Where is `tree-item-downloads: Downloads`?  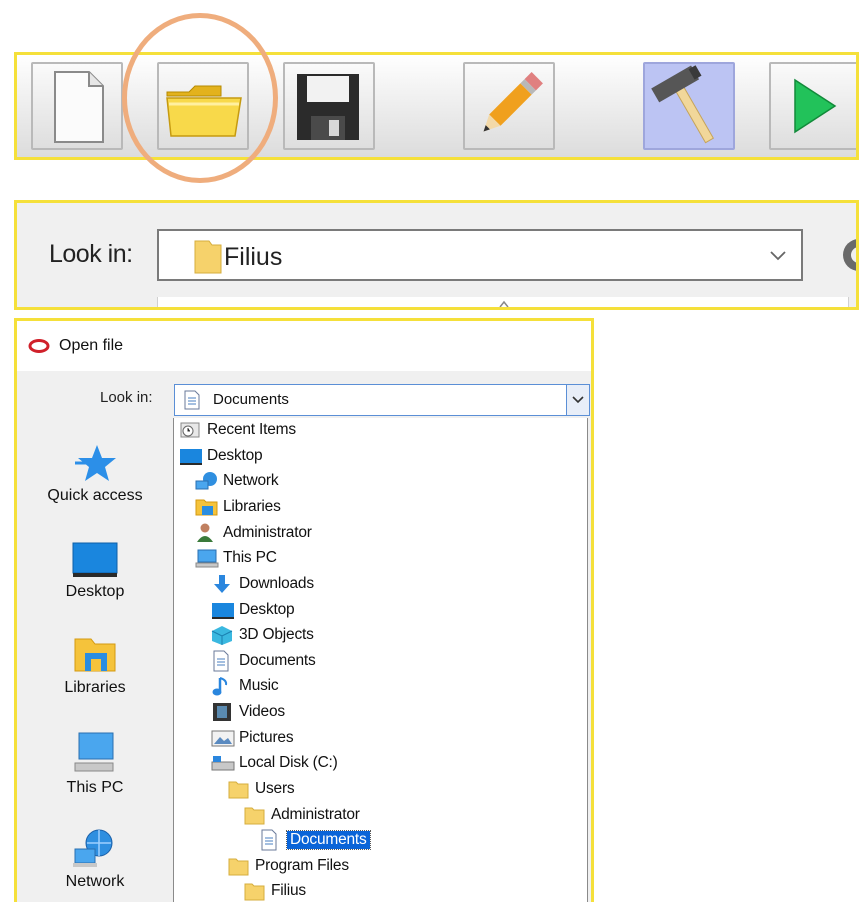 tree-item-downloads: Downloads is located at coordinates (262, 584).